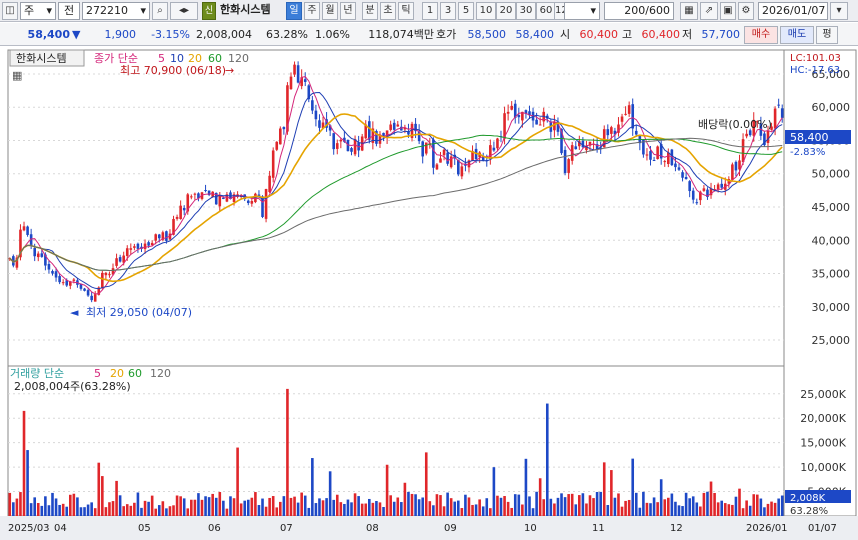 This screenshot has width=858, height=540. I want to click on gear-icon: ⚙, so click(746, 11).